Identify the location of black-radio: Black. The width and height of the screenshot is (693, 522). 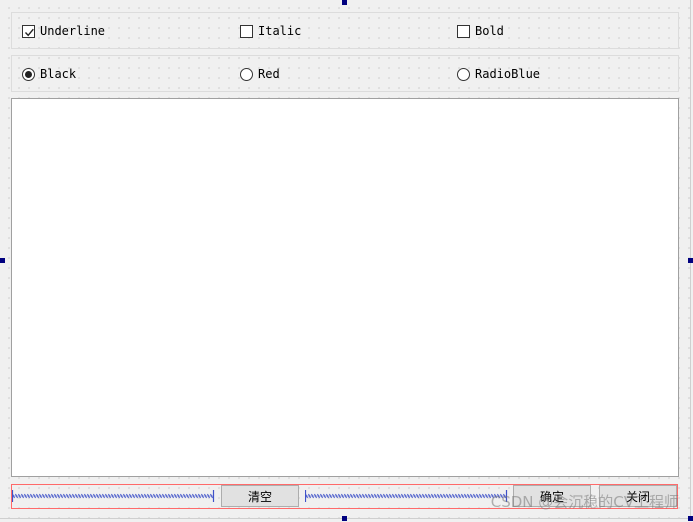
(49, 74).